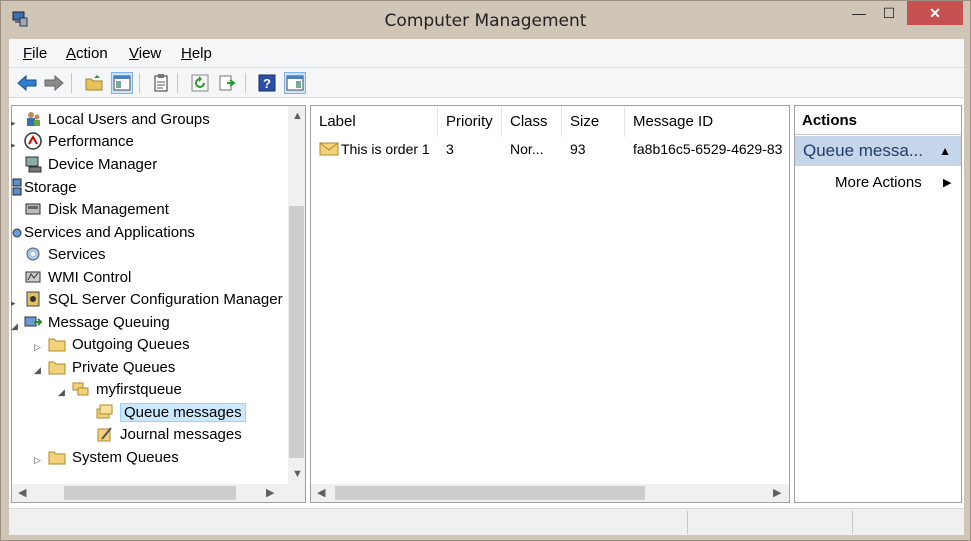  Describe the element at coordinates (593, 121) in the screenshot. I see `column-header-size: Size` at that location.